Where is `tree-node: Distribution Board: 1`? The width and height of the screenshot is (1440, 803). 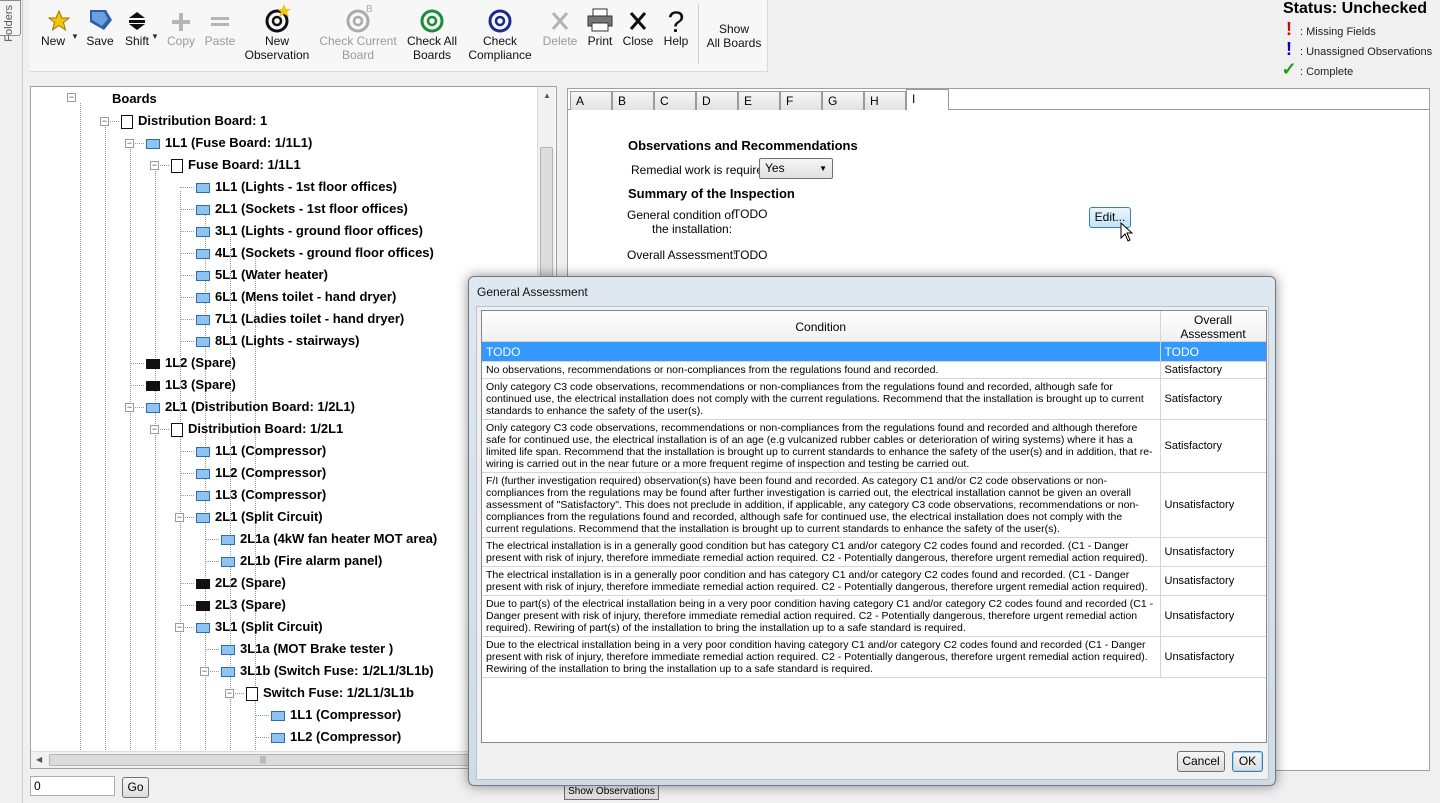
tree-node: Distribution Board: 1 is located at coordinates (194, 121).